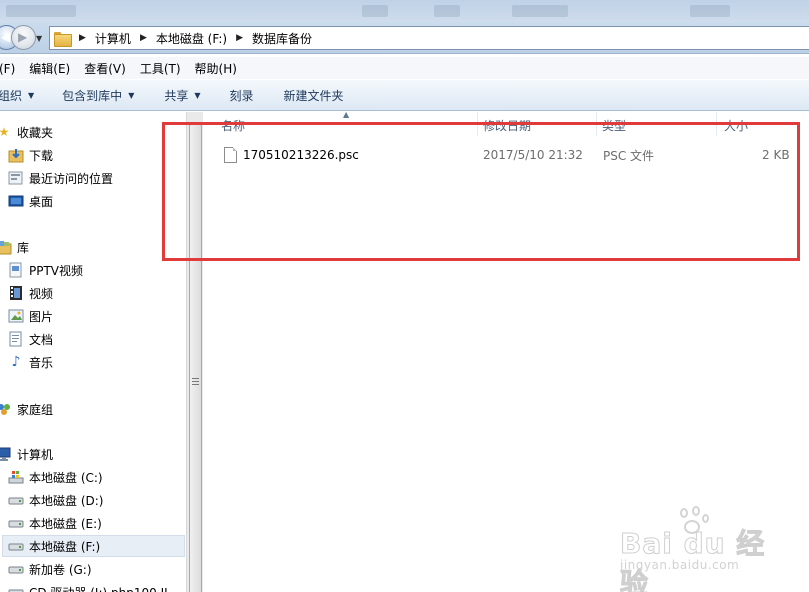 This screenshot has width=809, height=592. Describe the element at coordinates (66, 477) in the screenshot. I see `sidebar-item-label: 本地磁盘 (C:)` at that location.